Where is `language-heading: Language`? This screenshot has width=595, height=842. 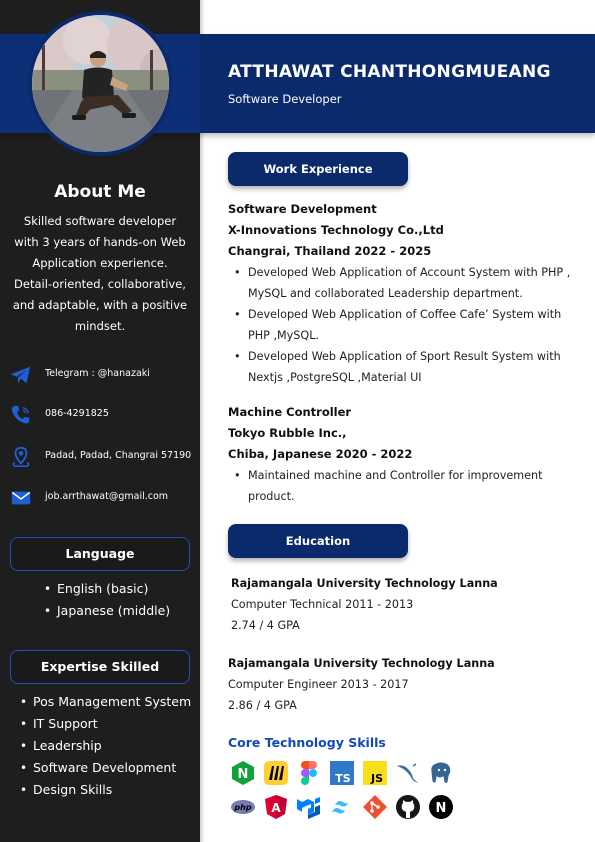 language-heading: Language is located at coordinates (100, 554).